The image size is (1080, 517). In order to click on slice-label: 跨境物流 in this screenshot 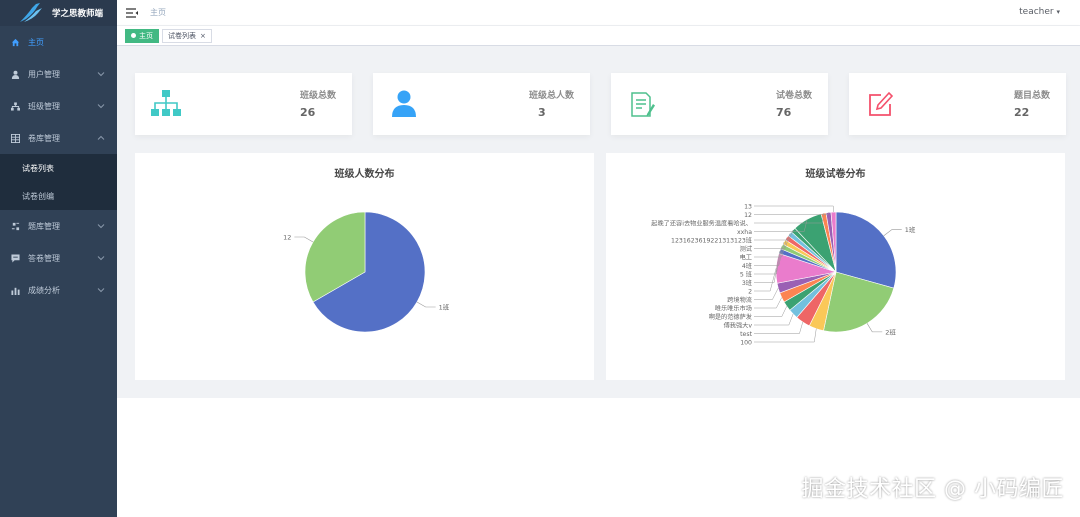, I will do `click(739, 300)`.